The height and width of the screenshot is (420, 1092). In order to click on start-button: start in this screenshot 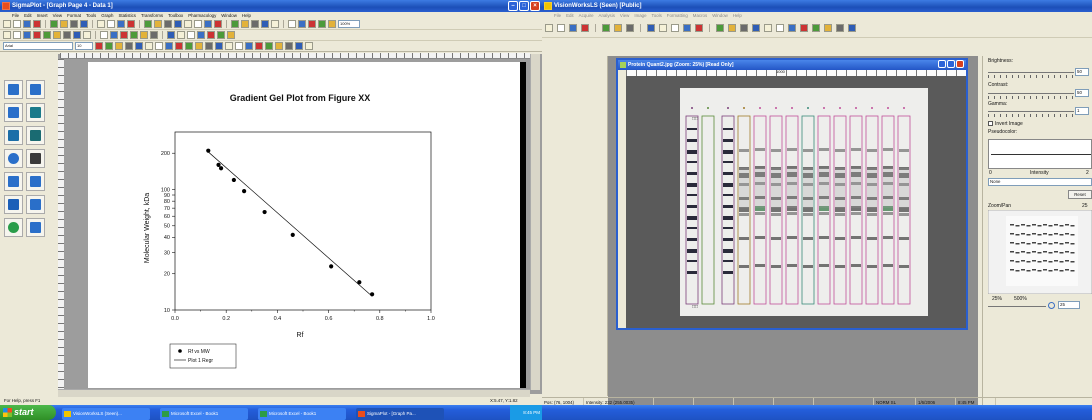, I will do `click(28, 412)`.